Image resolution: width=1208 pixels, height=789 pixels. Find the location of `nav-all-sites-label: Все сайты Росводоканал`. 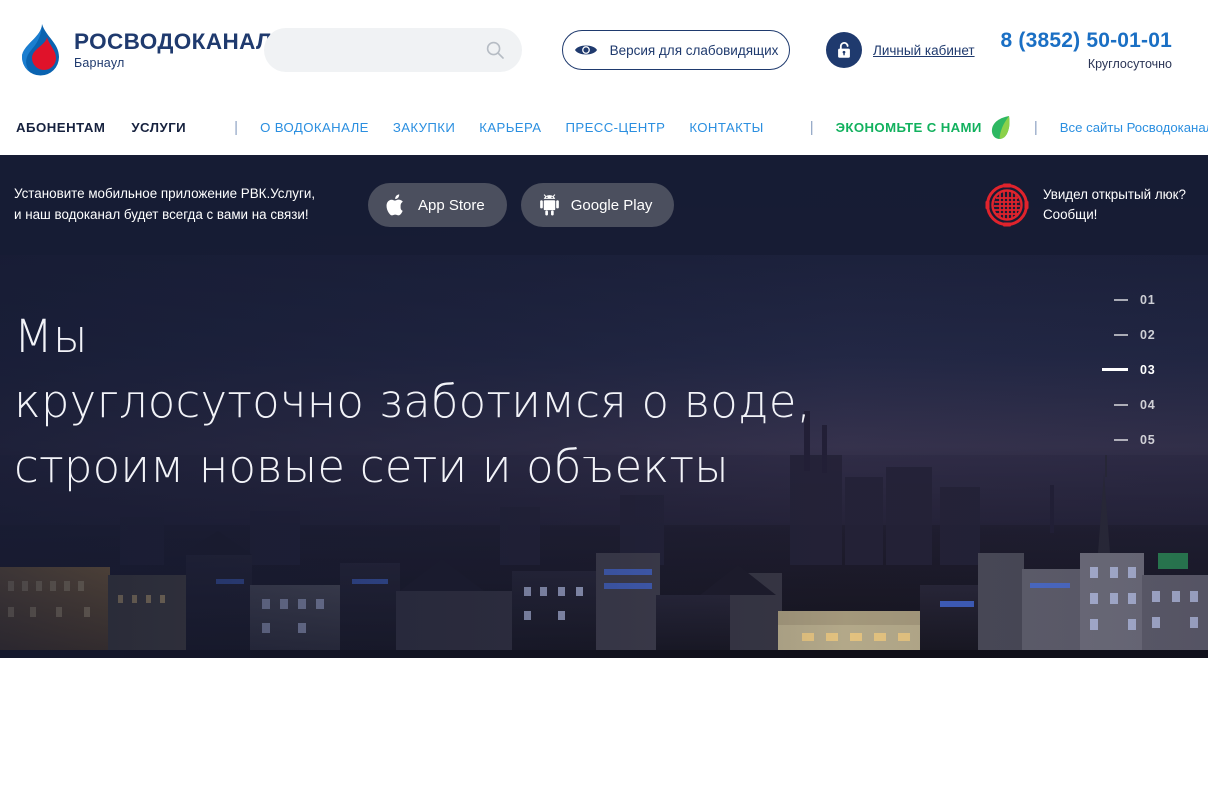

nav-all-sites-label: Все сайты Росводоканал is located at coordinates (1133, 127).